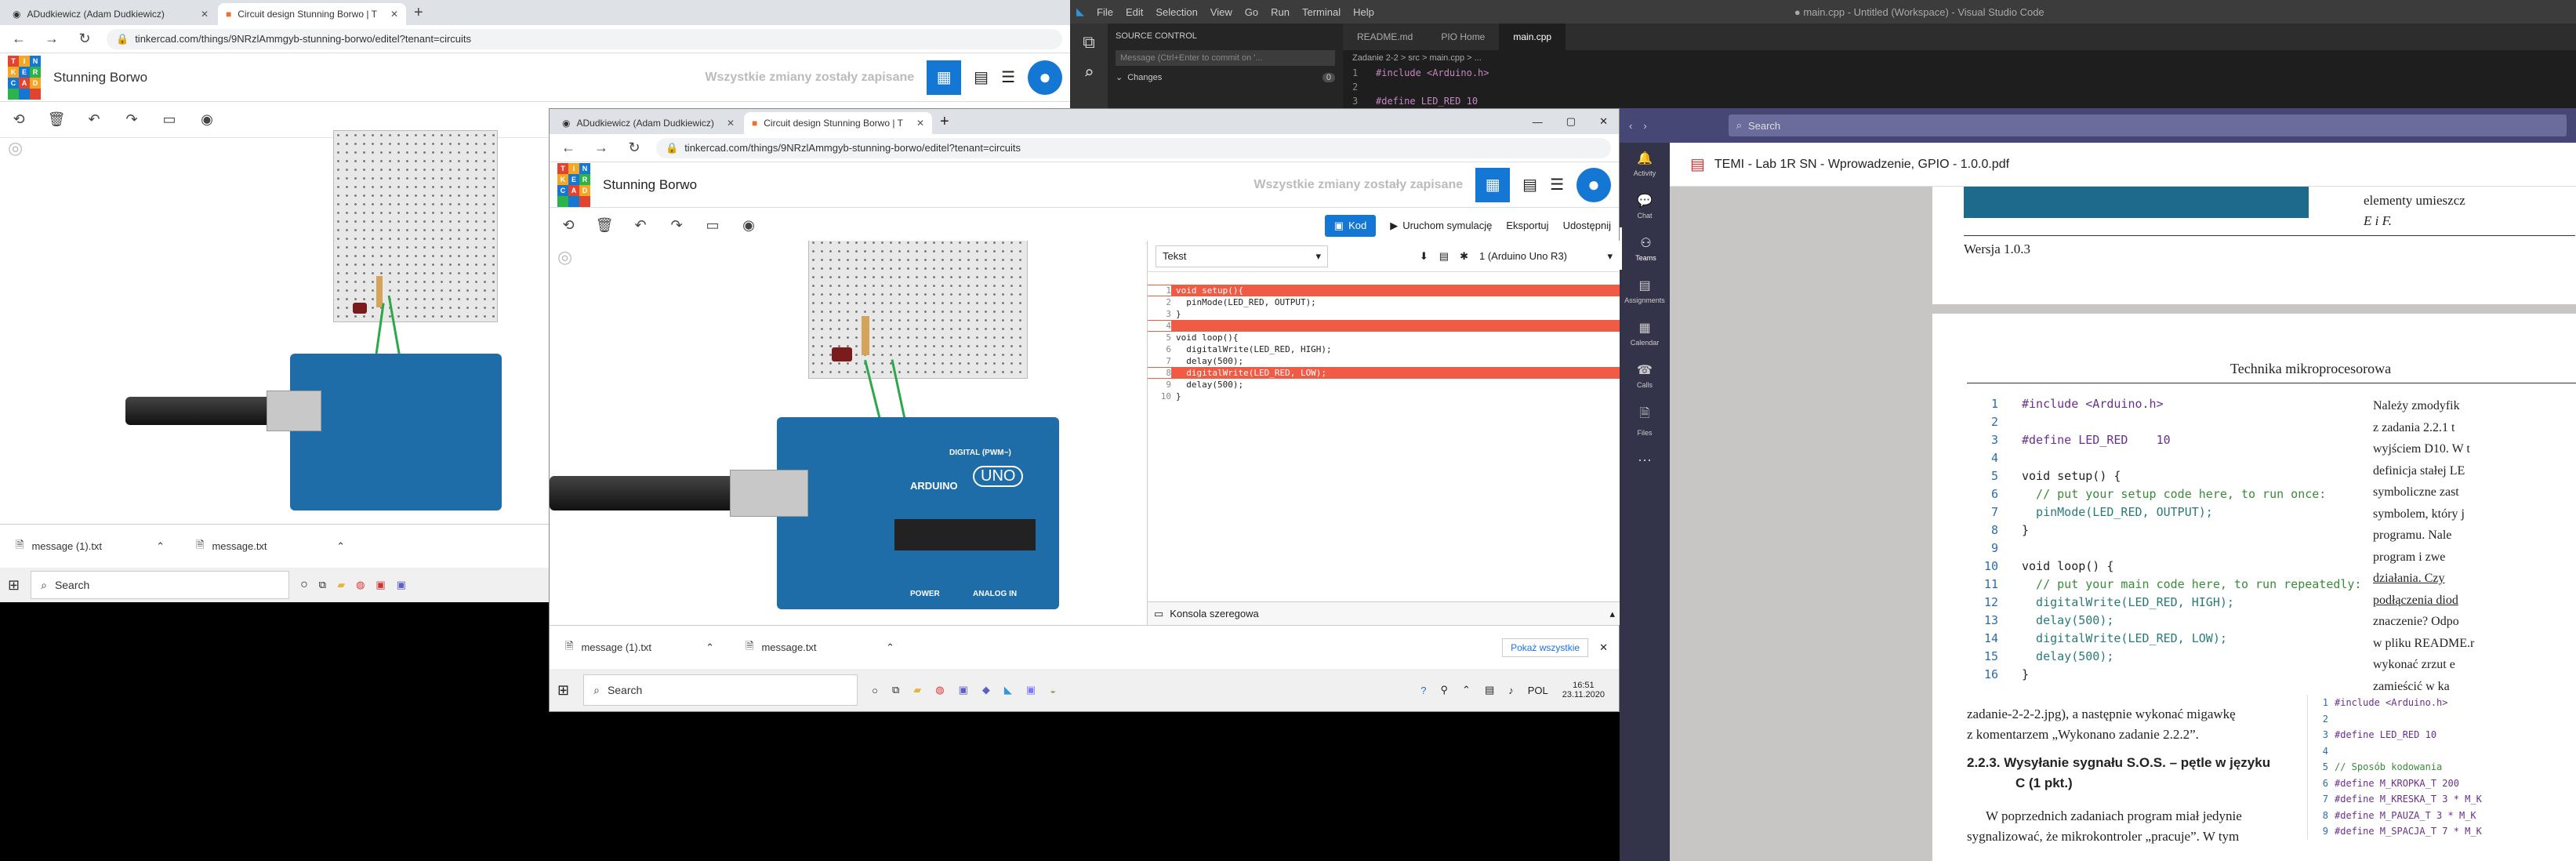 This screenshot has width=2576, height=861. Describe the element at coordinates (640, 225) in the screenshot. I see `undo-icon: ↶` at that location.